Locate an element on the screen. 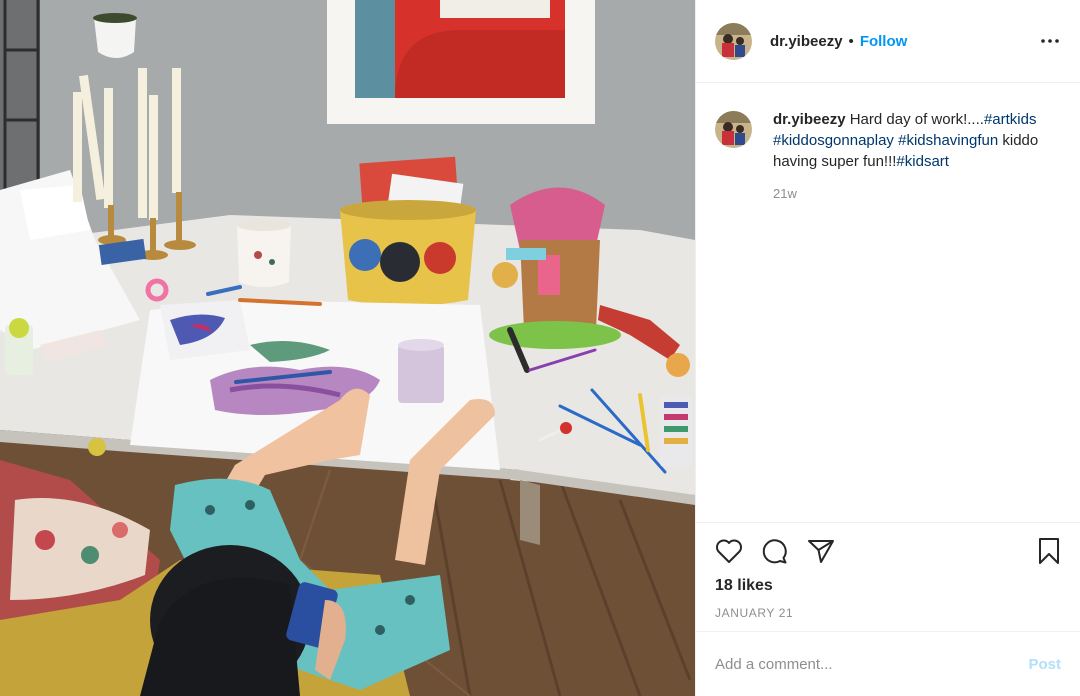 The width and height of the screenshot is (1080, 696). follow-button: Follow is located at coordinates (884, 41).